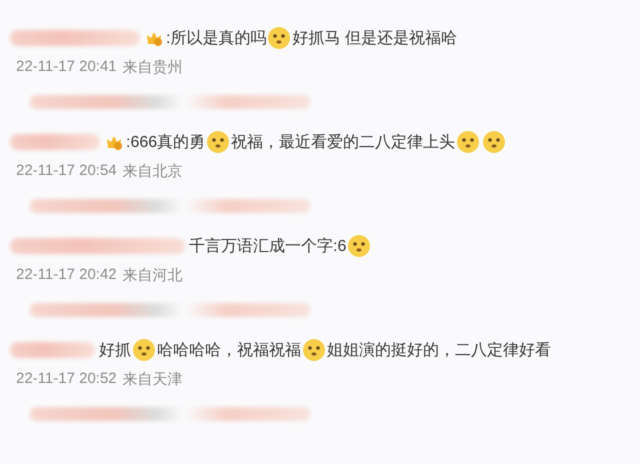  What do you see at coordinates (343, 142) in the screenshot?
I see `comment-text: 祝福，最近看爱的二八定律上头` at bounding box center [343, 142].